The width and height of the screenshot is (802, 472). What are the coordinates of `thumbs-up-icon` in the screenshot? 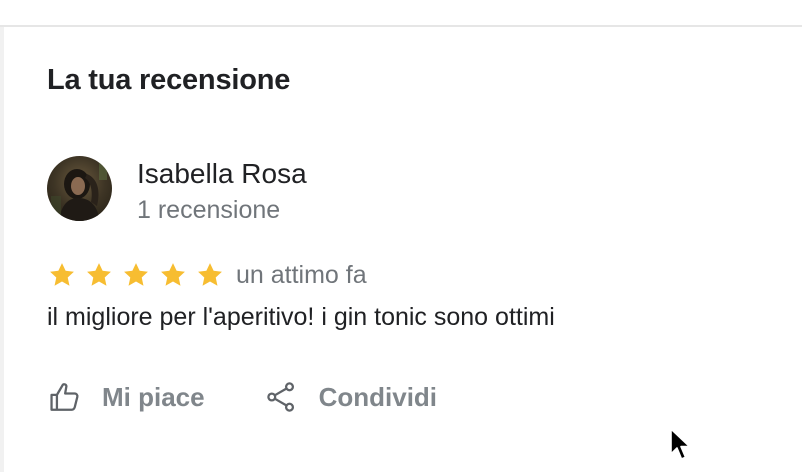 It's located at (64, 397).